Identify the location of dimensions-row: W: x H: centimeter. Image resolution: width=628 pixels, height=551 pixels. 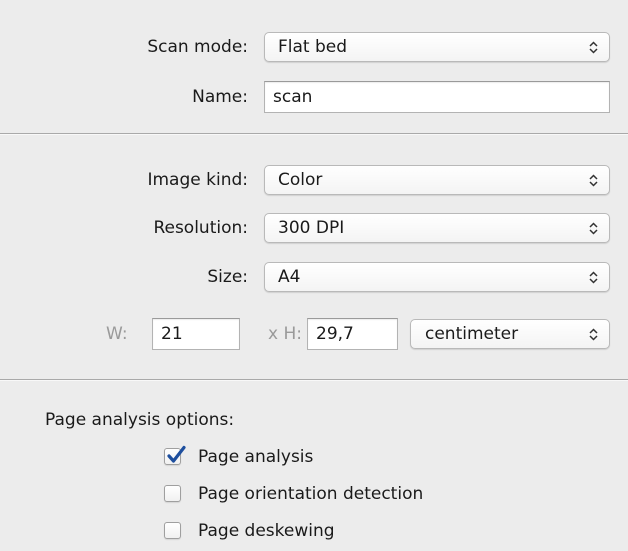
(314, 334).